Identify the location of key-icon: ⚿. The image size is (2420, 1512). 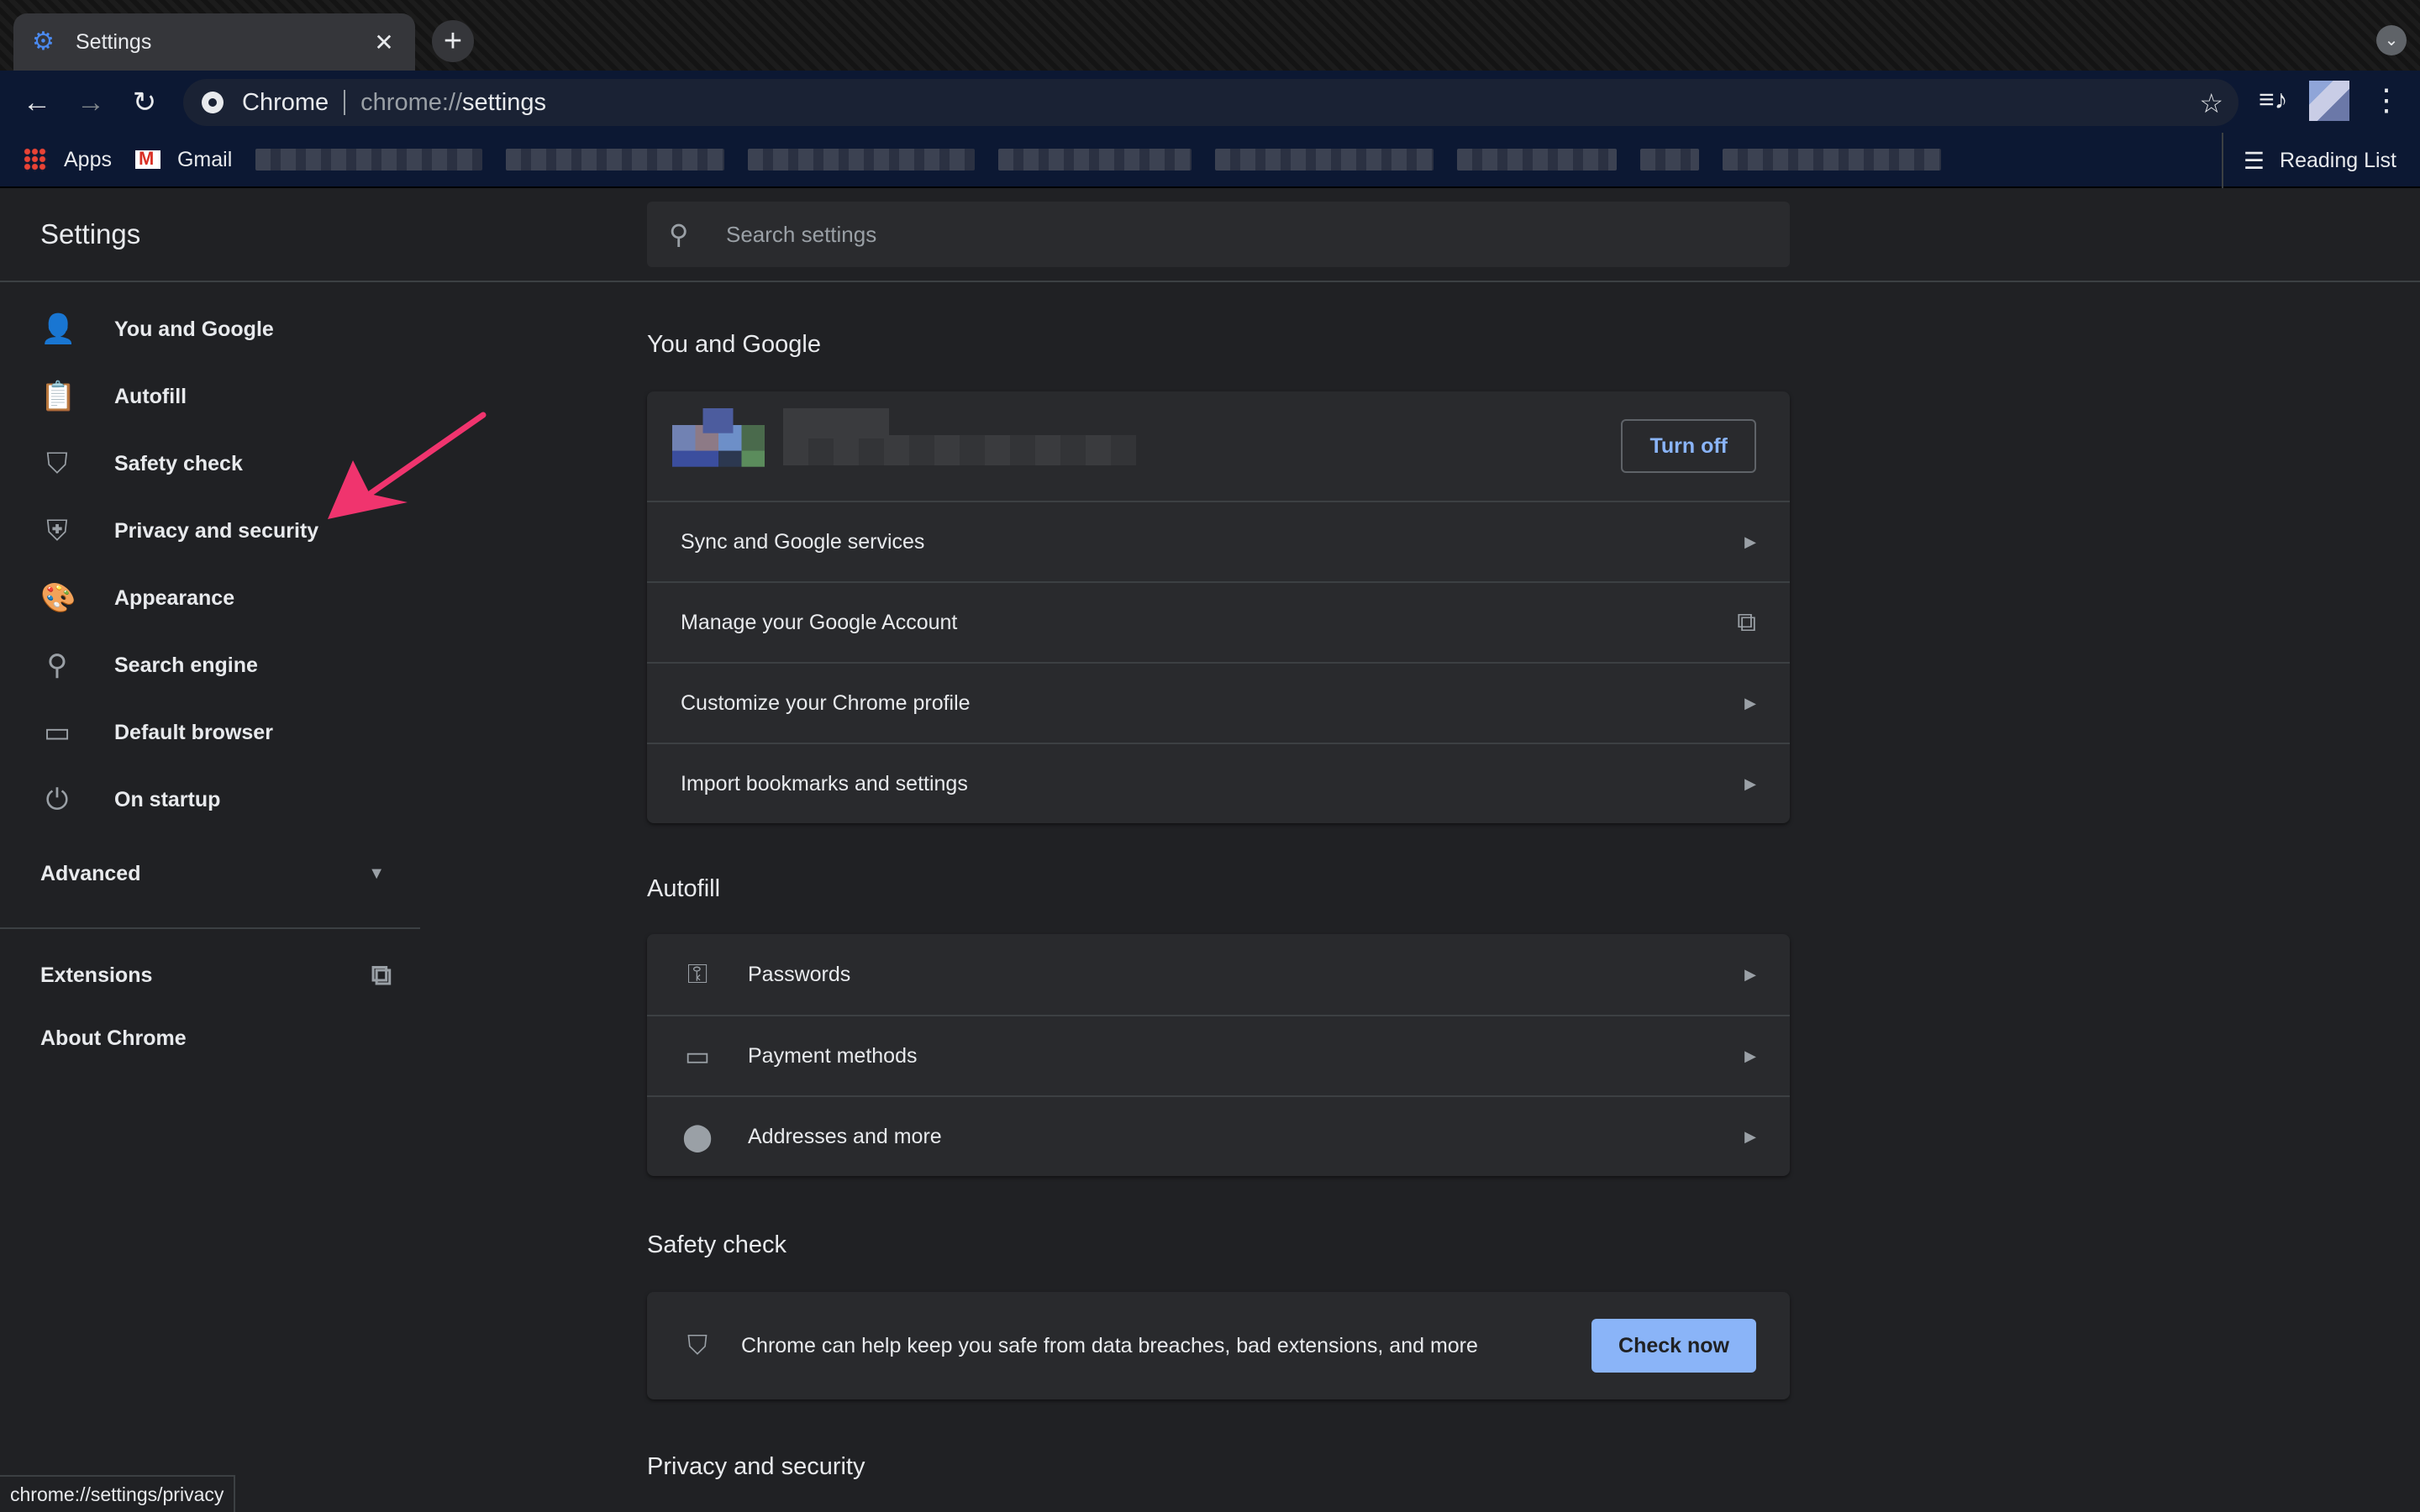
(697, 973).